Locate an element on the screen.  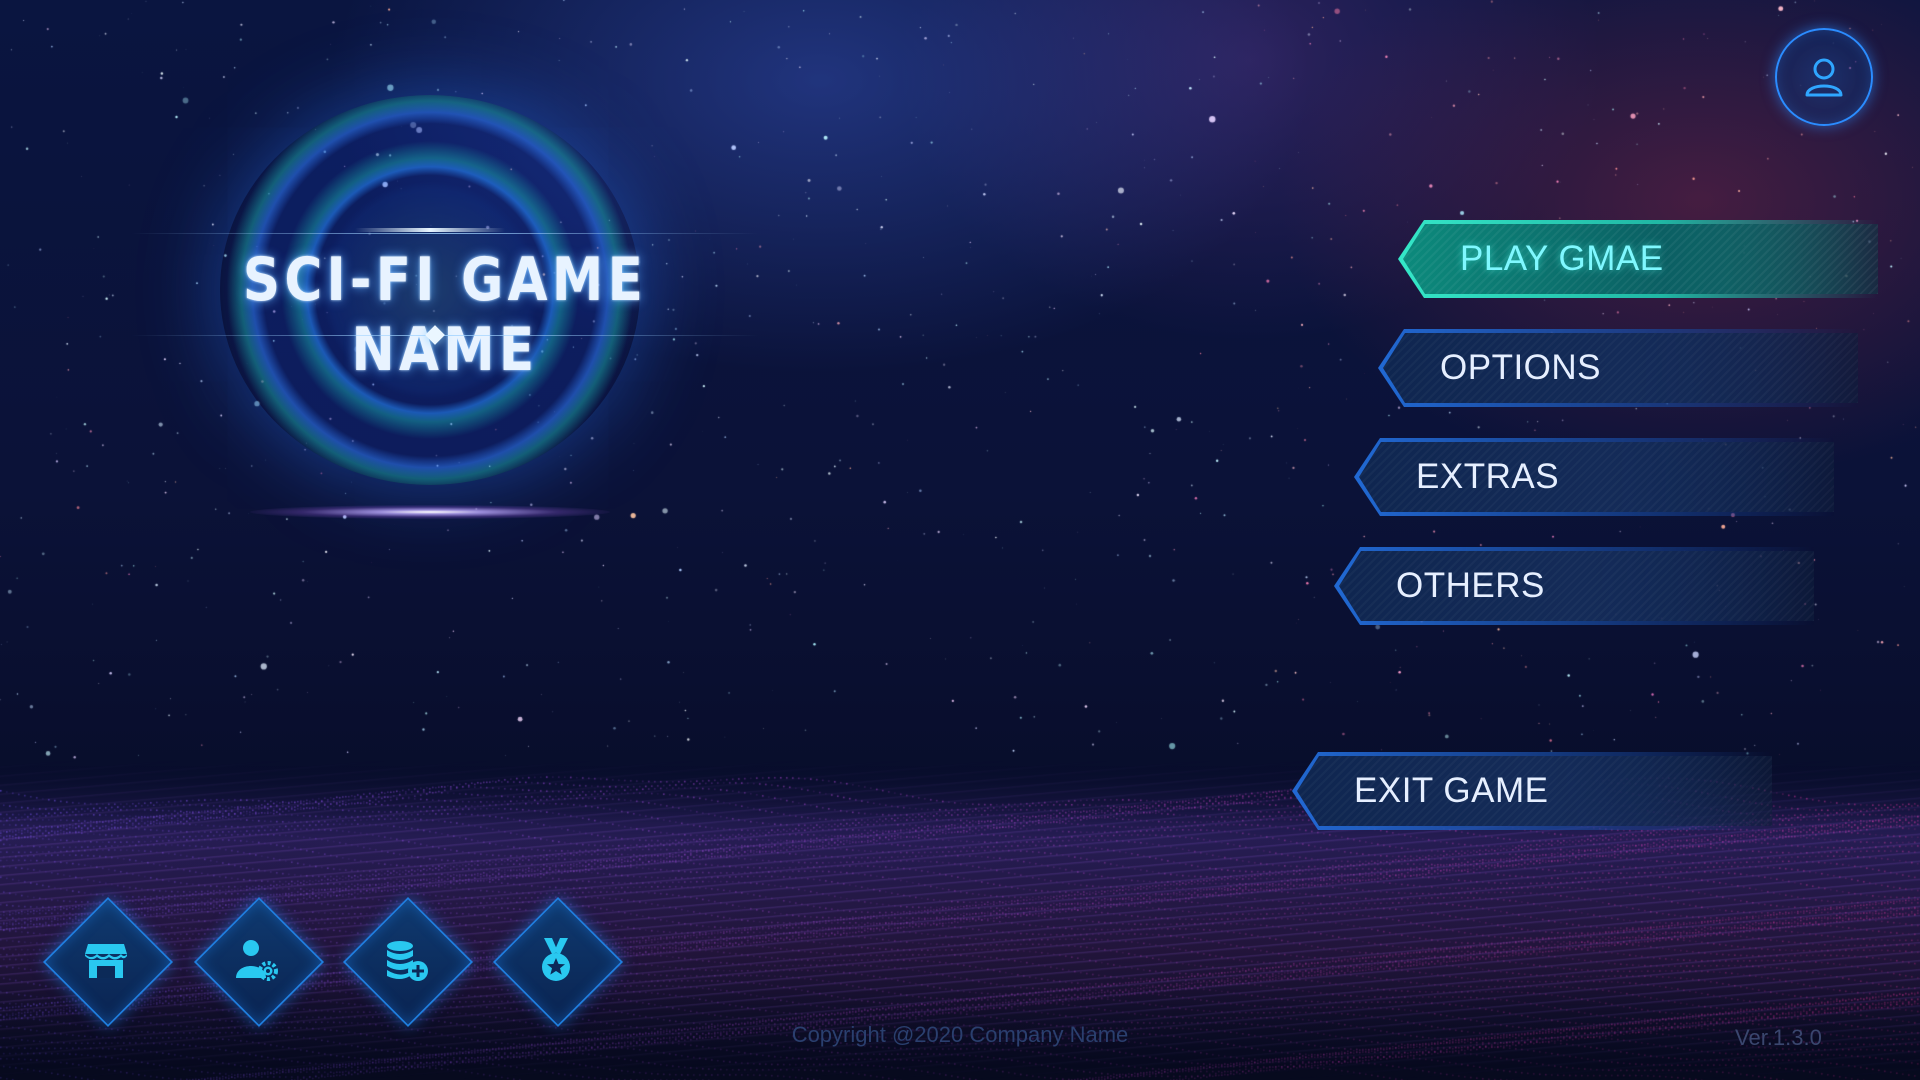
logo-divider-top is located at coordinates (445, 233).